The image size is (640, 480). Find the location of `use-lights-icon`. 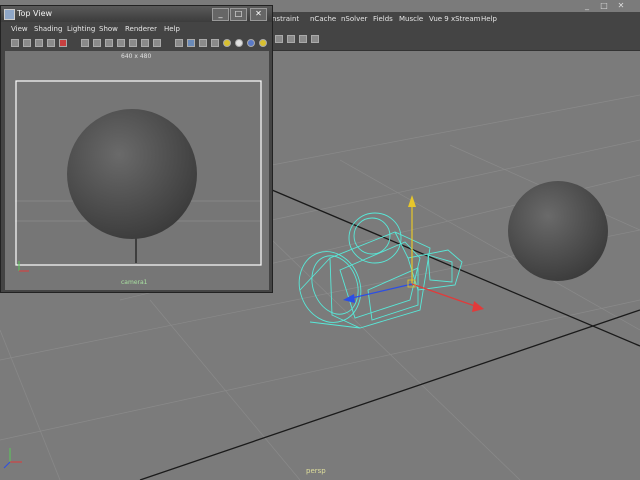

use-lights-icon is located at coordinates (227, 43).